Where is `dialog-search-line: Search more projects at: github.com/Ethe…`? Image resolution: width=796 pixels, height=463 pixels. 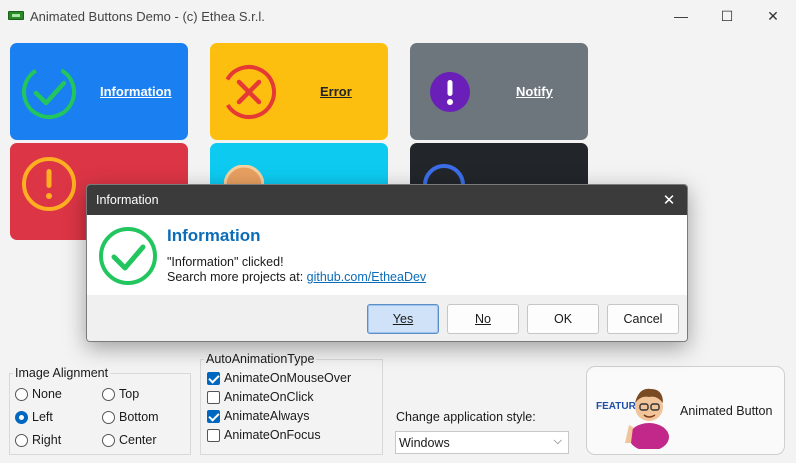
dialog-search-line: Search more projects at: github.com/Ethe… is located at coordinates (297, 277).